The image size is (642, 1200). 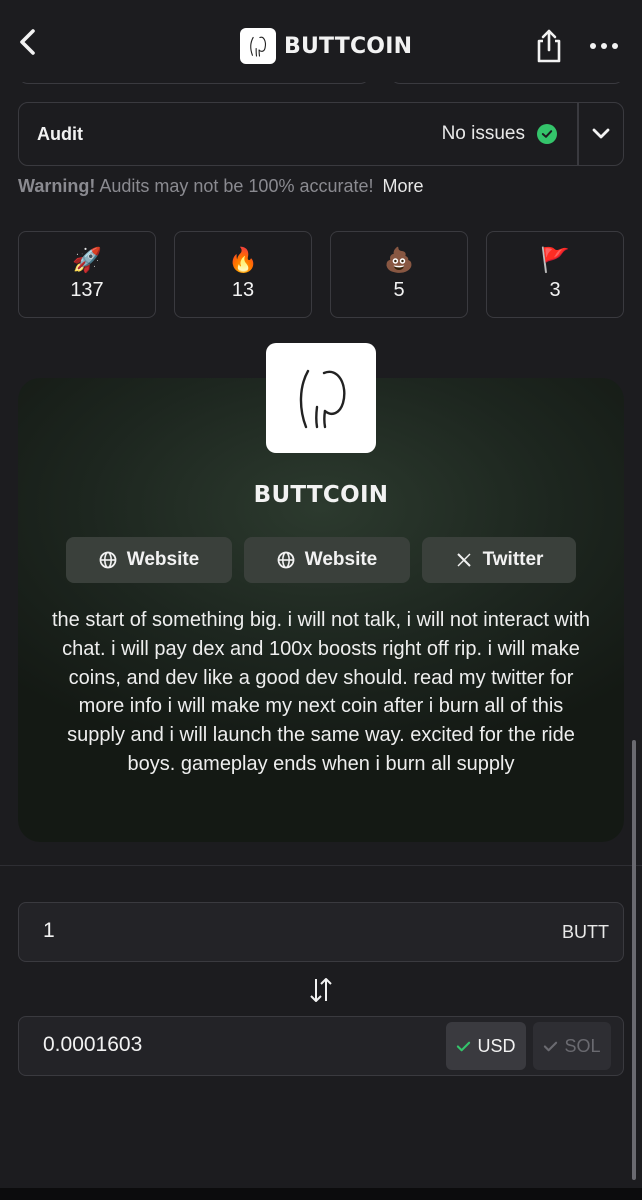 I want to click on currency-usd-button: USD, so click(x=486, y=1046).